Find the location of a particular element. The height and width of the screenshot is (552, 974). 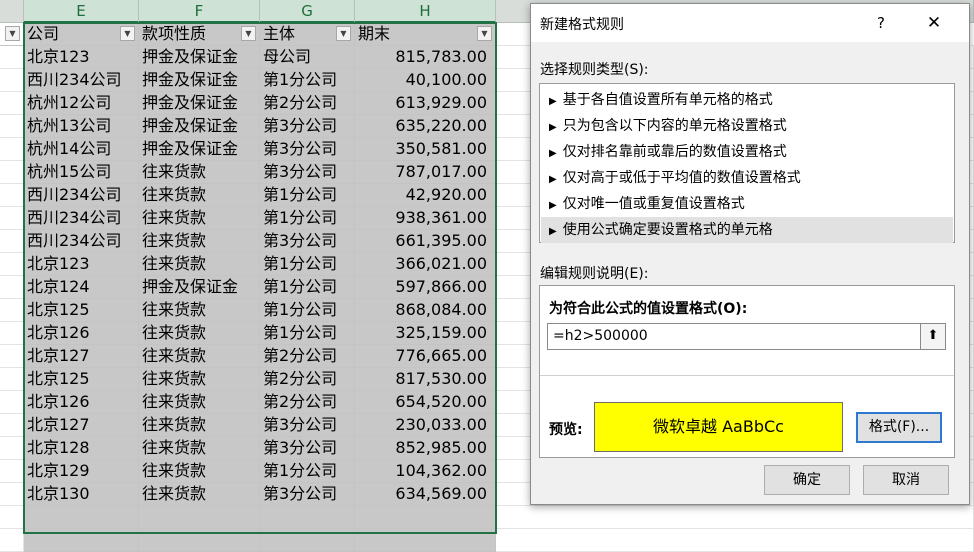

ending-balance-cell: 325,159.00 is located at coordinates (425, 333).